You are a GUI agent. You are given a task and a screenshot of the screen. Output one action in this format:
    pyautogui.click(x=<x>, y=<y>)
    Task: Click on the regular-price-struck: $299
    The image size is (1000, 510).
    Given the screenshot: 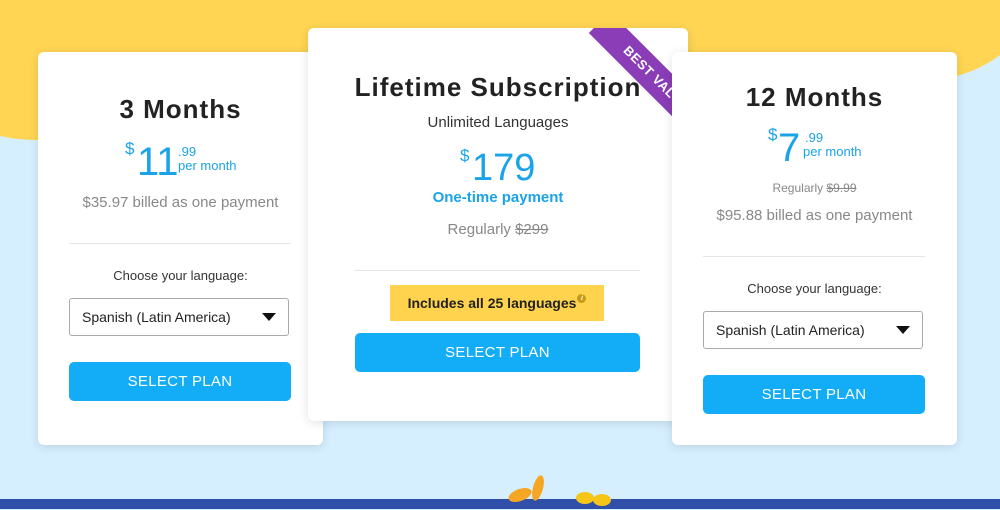 What is the action you would take?
    pyautogui.click(x=532, y=229)
    